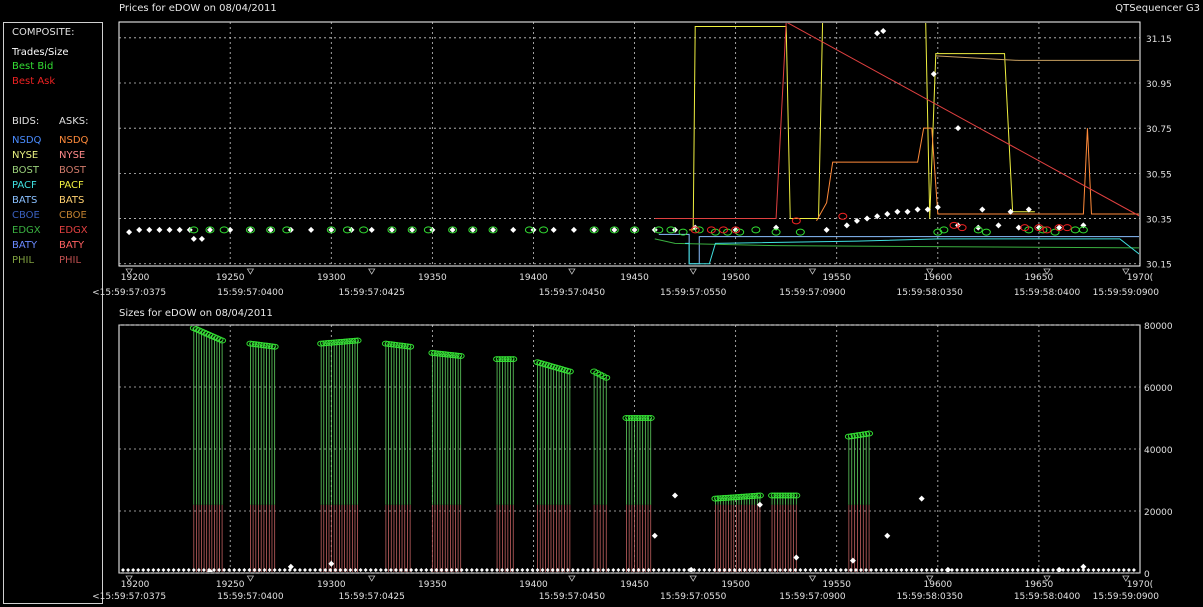 The image size is (1203, 607). I want to click on price-x-tick-label: 19550, so click(836, 278).